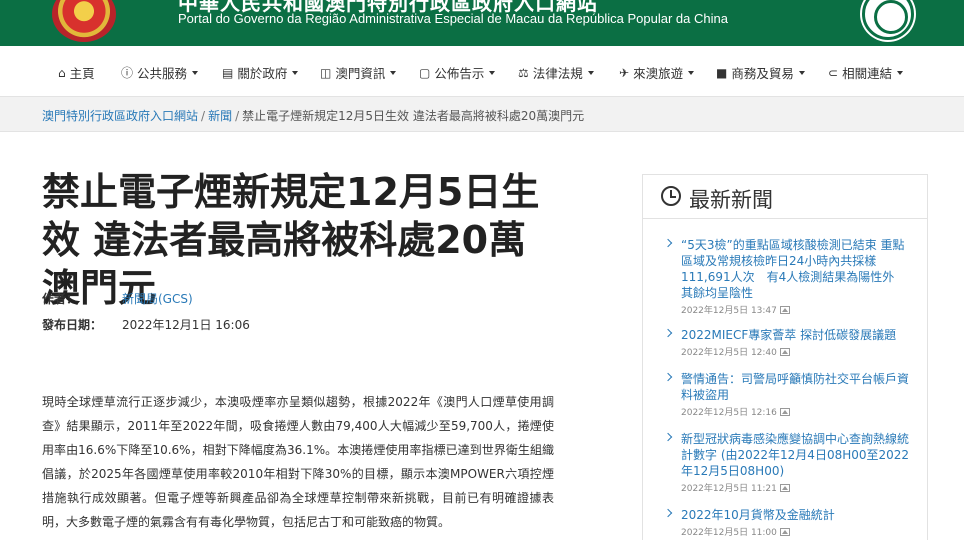 The image size is (964, 540). I want to click on notice-icon: ▢, so click(425, 72).